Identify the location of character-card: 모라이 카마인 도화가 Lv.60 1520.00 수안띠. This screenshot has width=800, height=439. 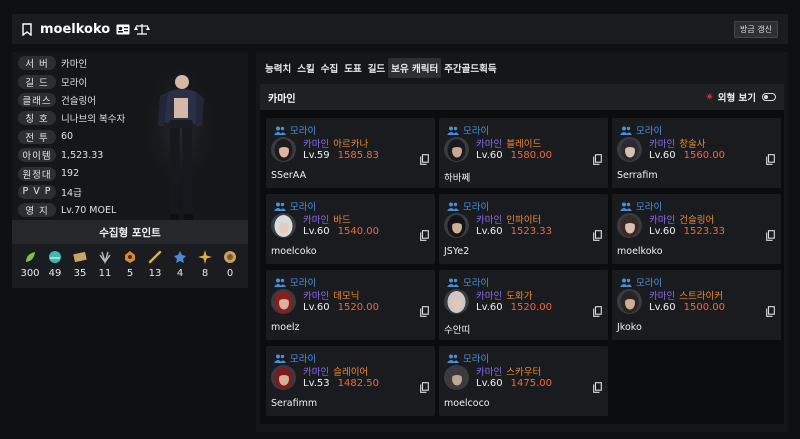
(523, 305).